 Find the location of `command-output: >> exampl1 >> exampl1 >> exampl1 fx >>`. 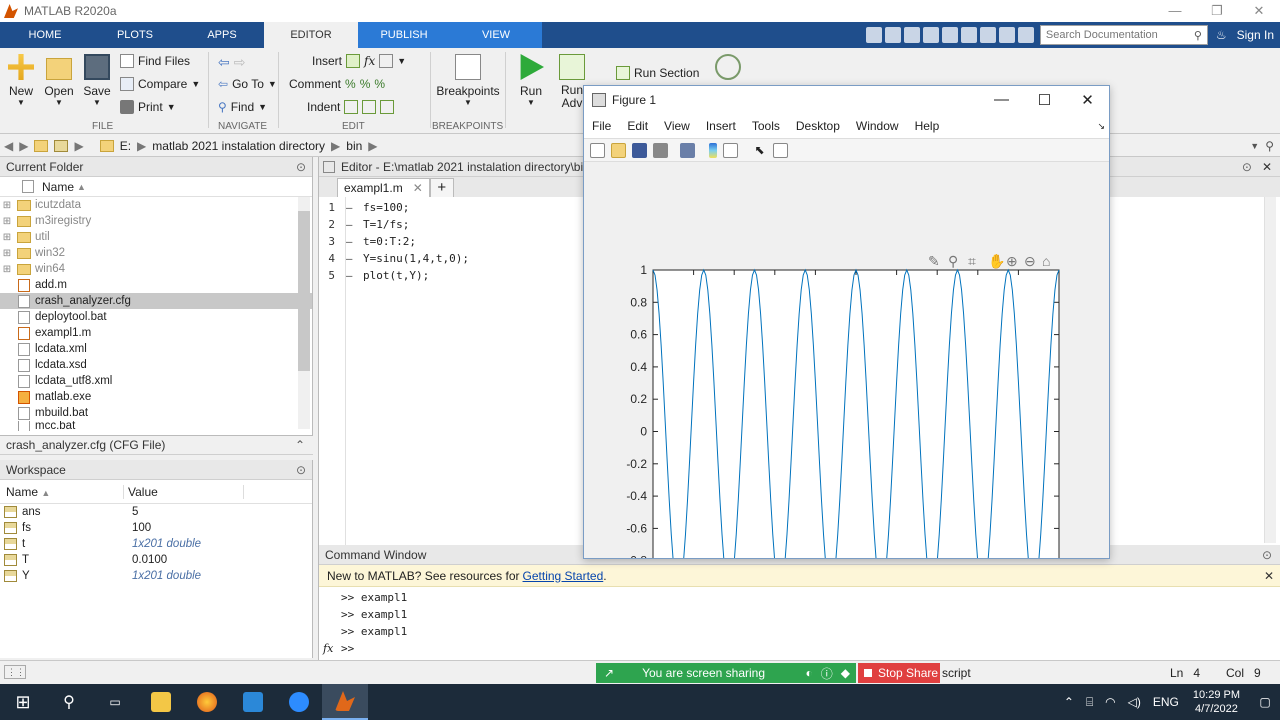

command-output: >> exampl1 >> exampl1 >> exampl1 fx >> is located at coordinates (799, 623).